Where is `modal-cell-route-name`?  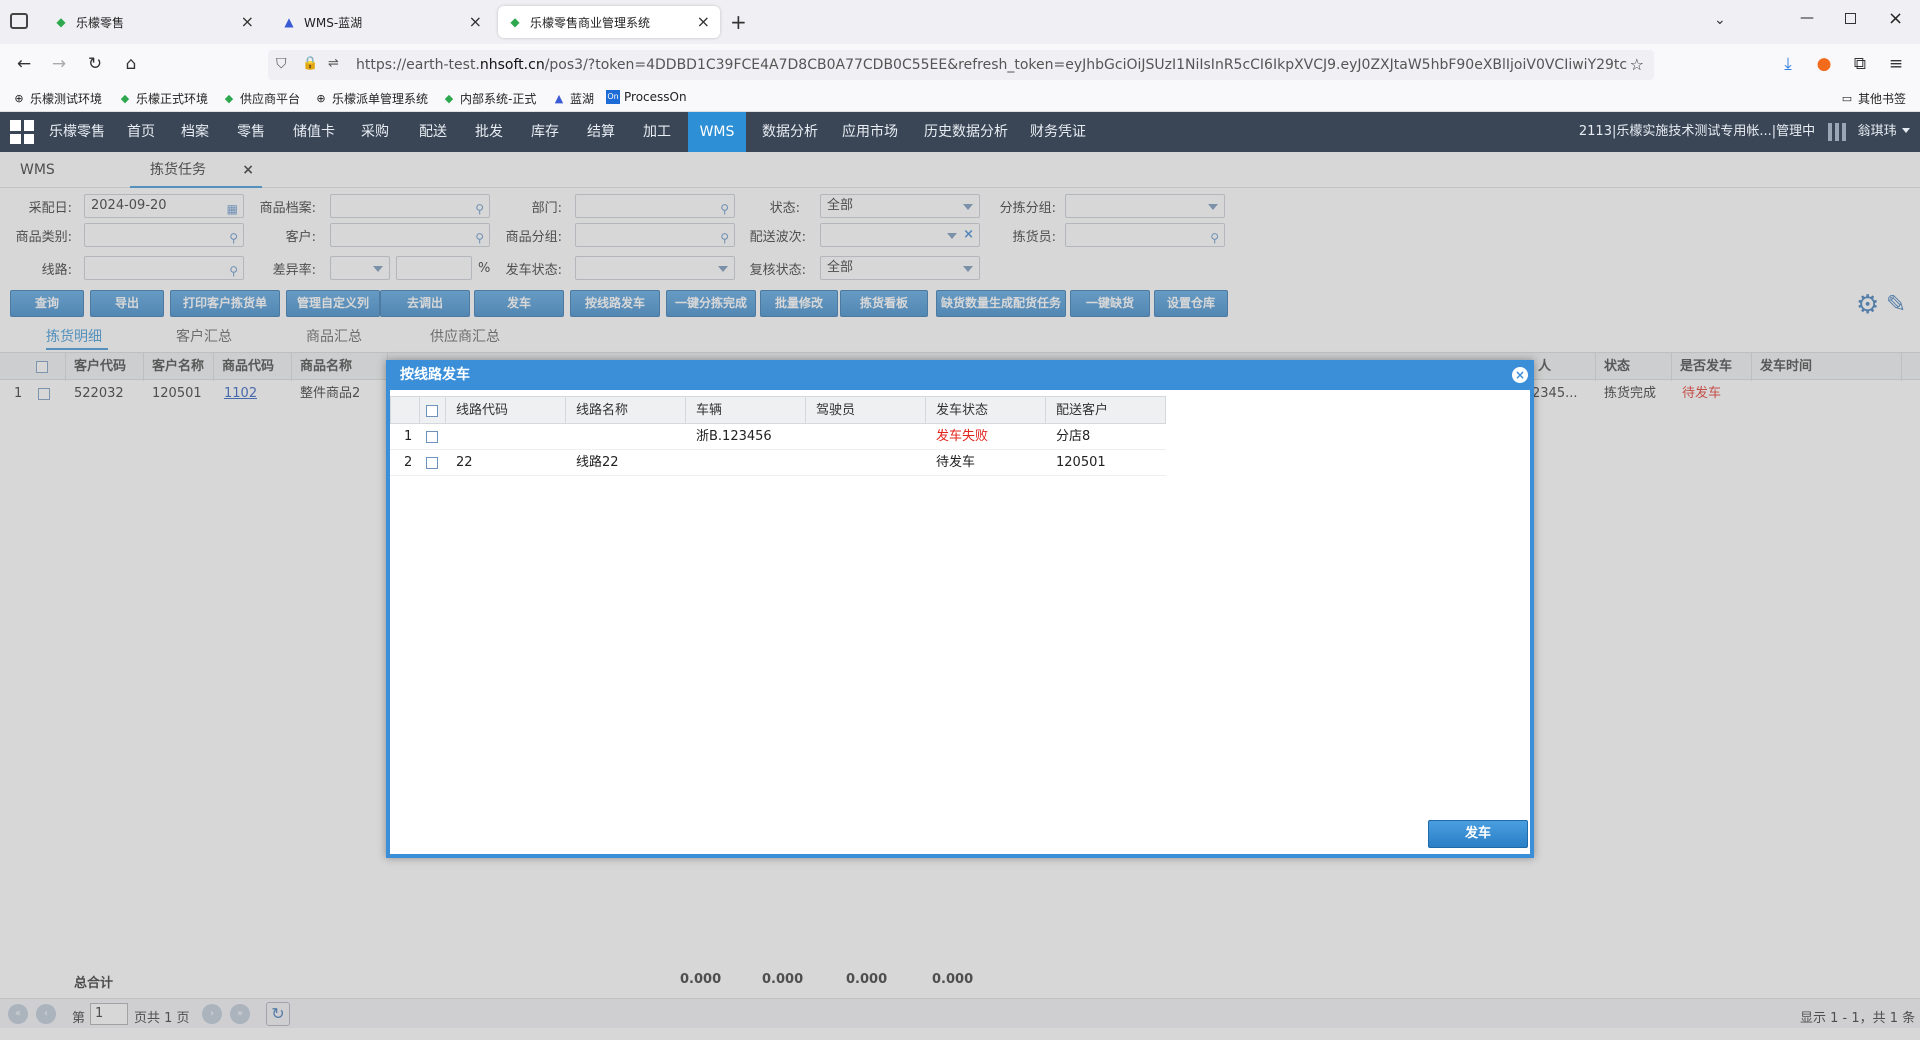 modal-cell-route-name is located at coordinates (571, 437).